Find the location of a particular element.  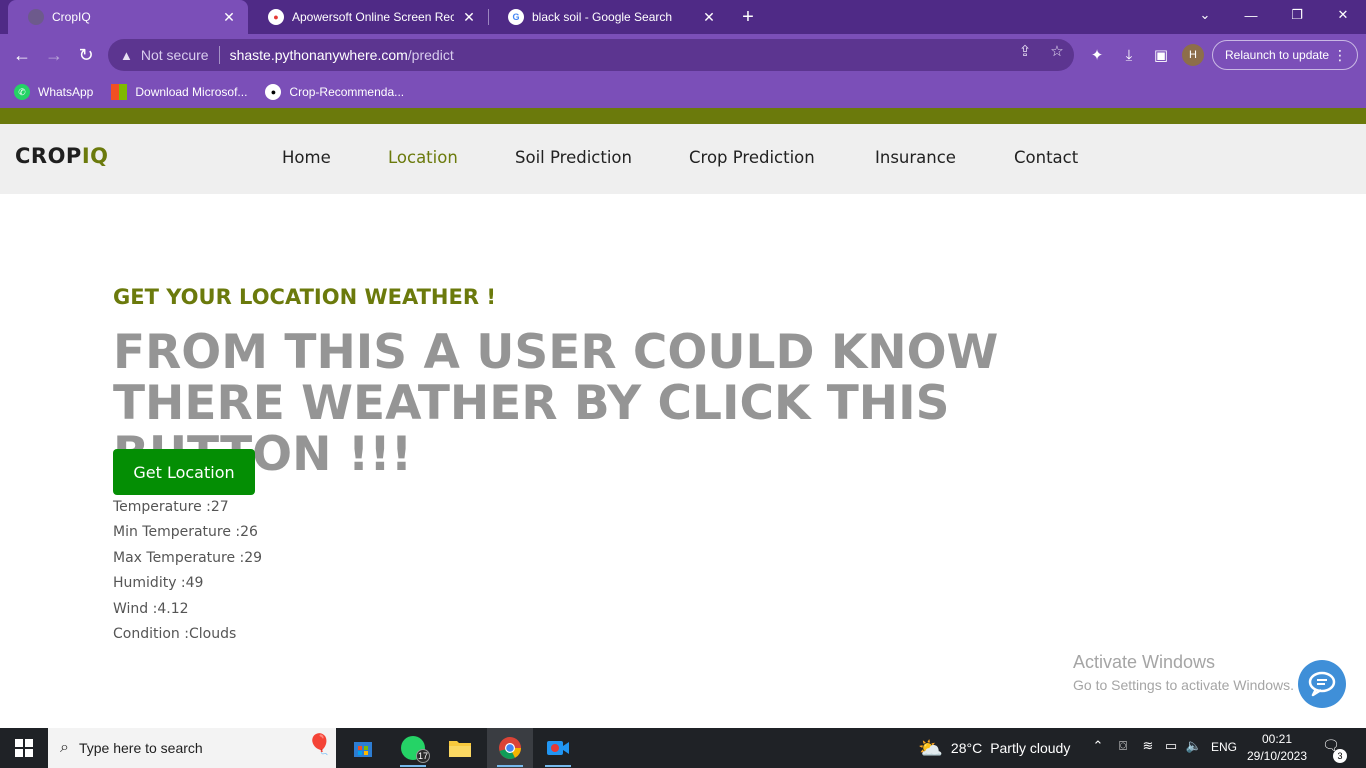

system-clock: 00:21 29/10/2023 is located at coordinates (1277, 748).